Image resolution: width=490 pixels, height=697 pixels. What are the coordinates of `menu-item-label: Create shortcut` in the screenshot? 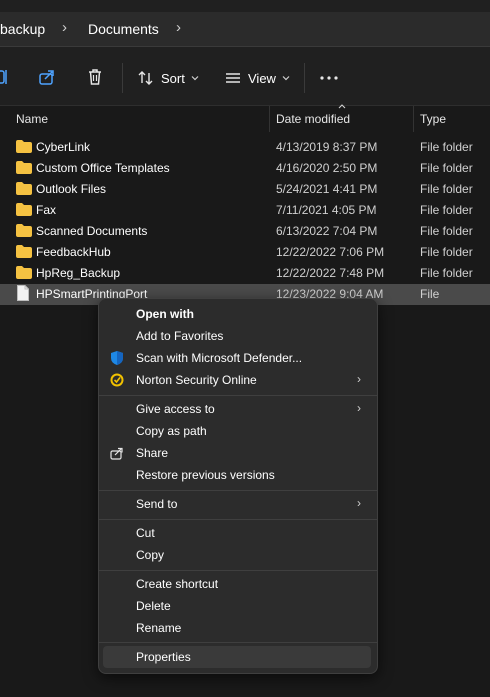 It's located at (177, 584).